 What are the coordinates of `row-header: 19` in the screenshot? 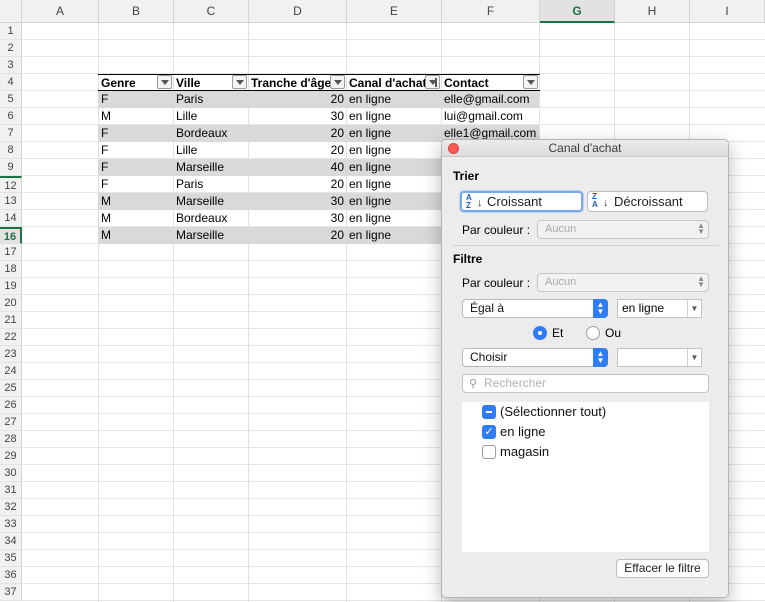 It's located at (11, 286).